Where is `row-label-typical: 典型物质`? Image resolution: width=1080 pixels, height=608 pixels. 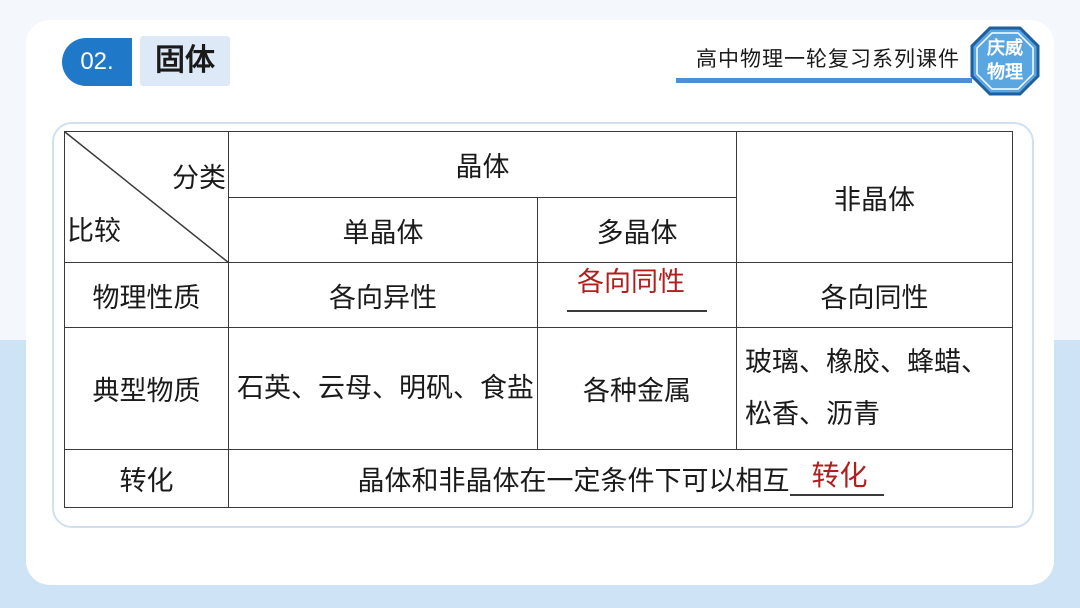
row-label-typical: 典型物质 is located at coordinates (146, 388).